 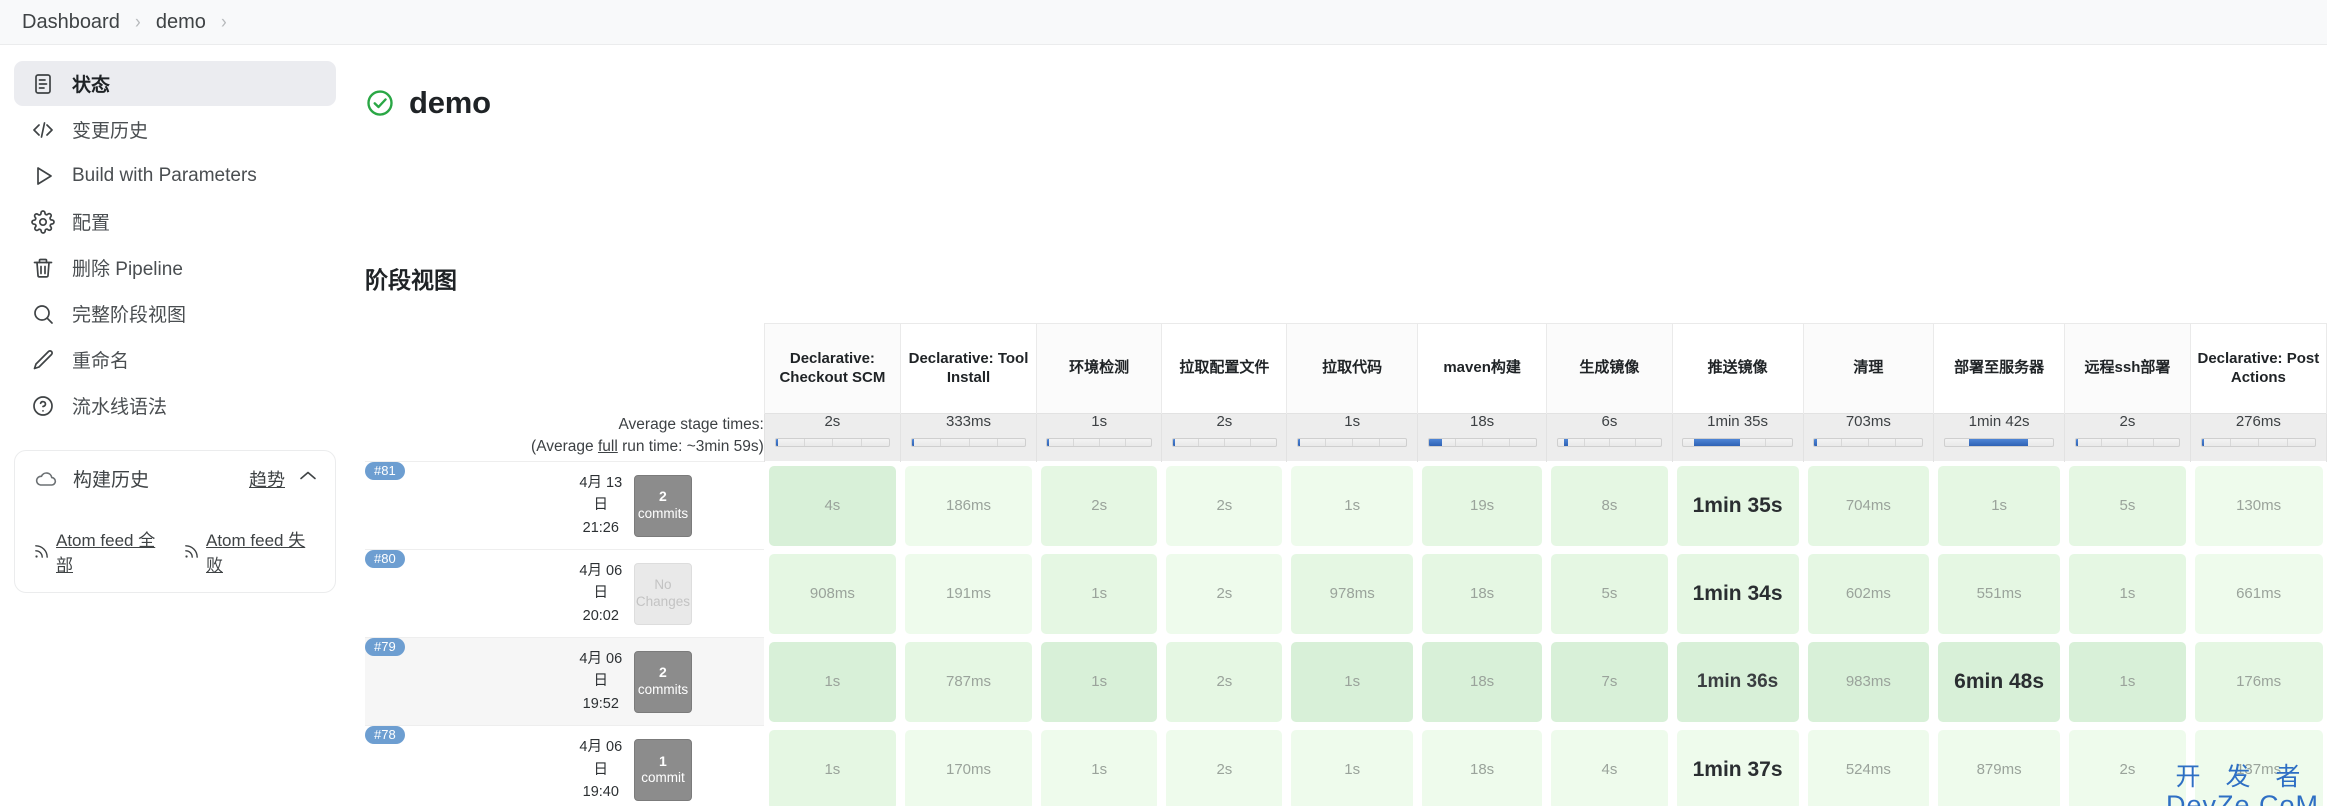 I want to click on build-time: 19:52, so click(x=600, y=703).